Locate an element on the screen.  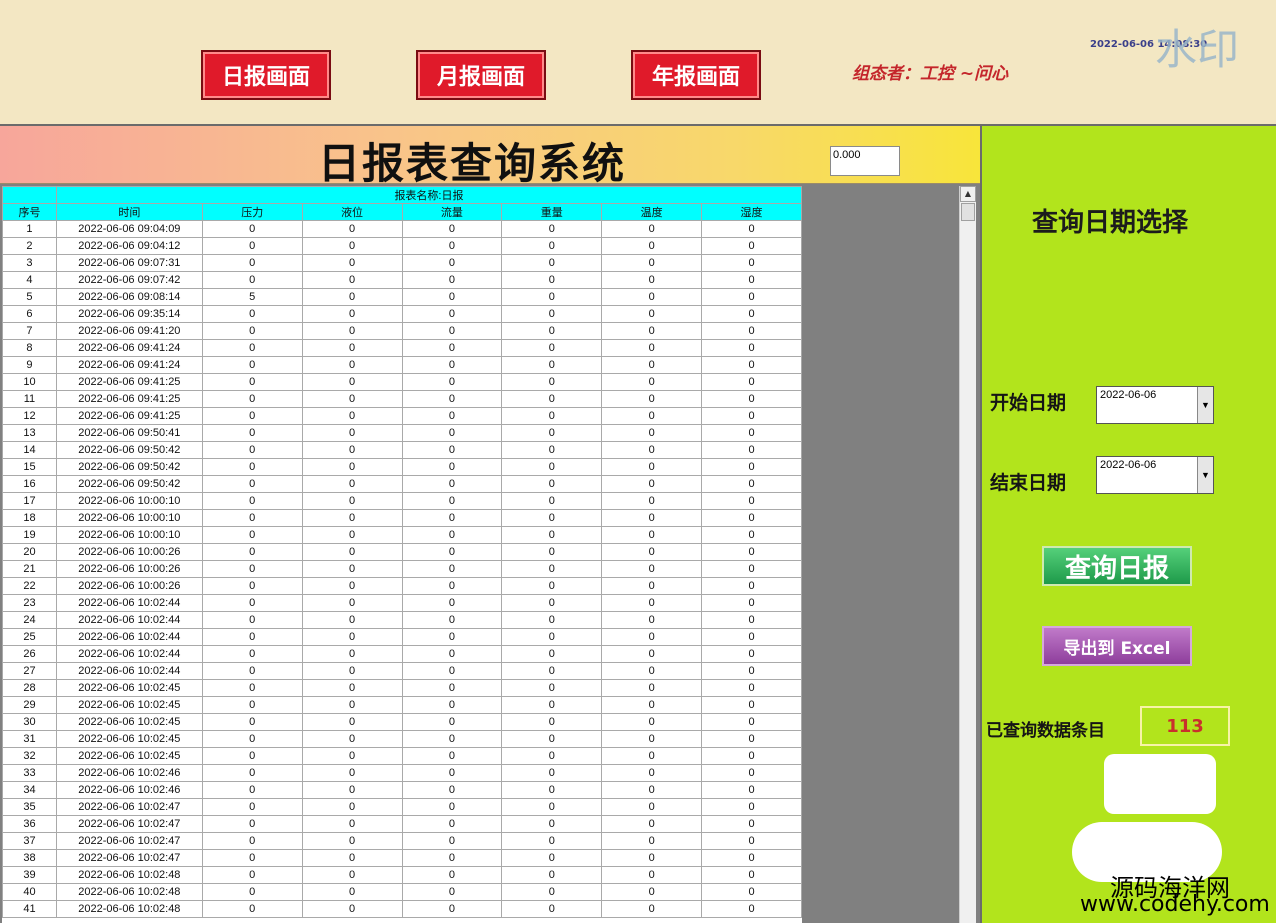
table-row: 1 2022-06-06 09:04:09 0 0 0 0 0 0 is located at coordinates (402, 229).